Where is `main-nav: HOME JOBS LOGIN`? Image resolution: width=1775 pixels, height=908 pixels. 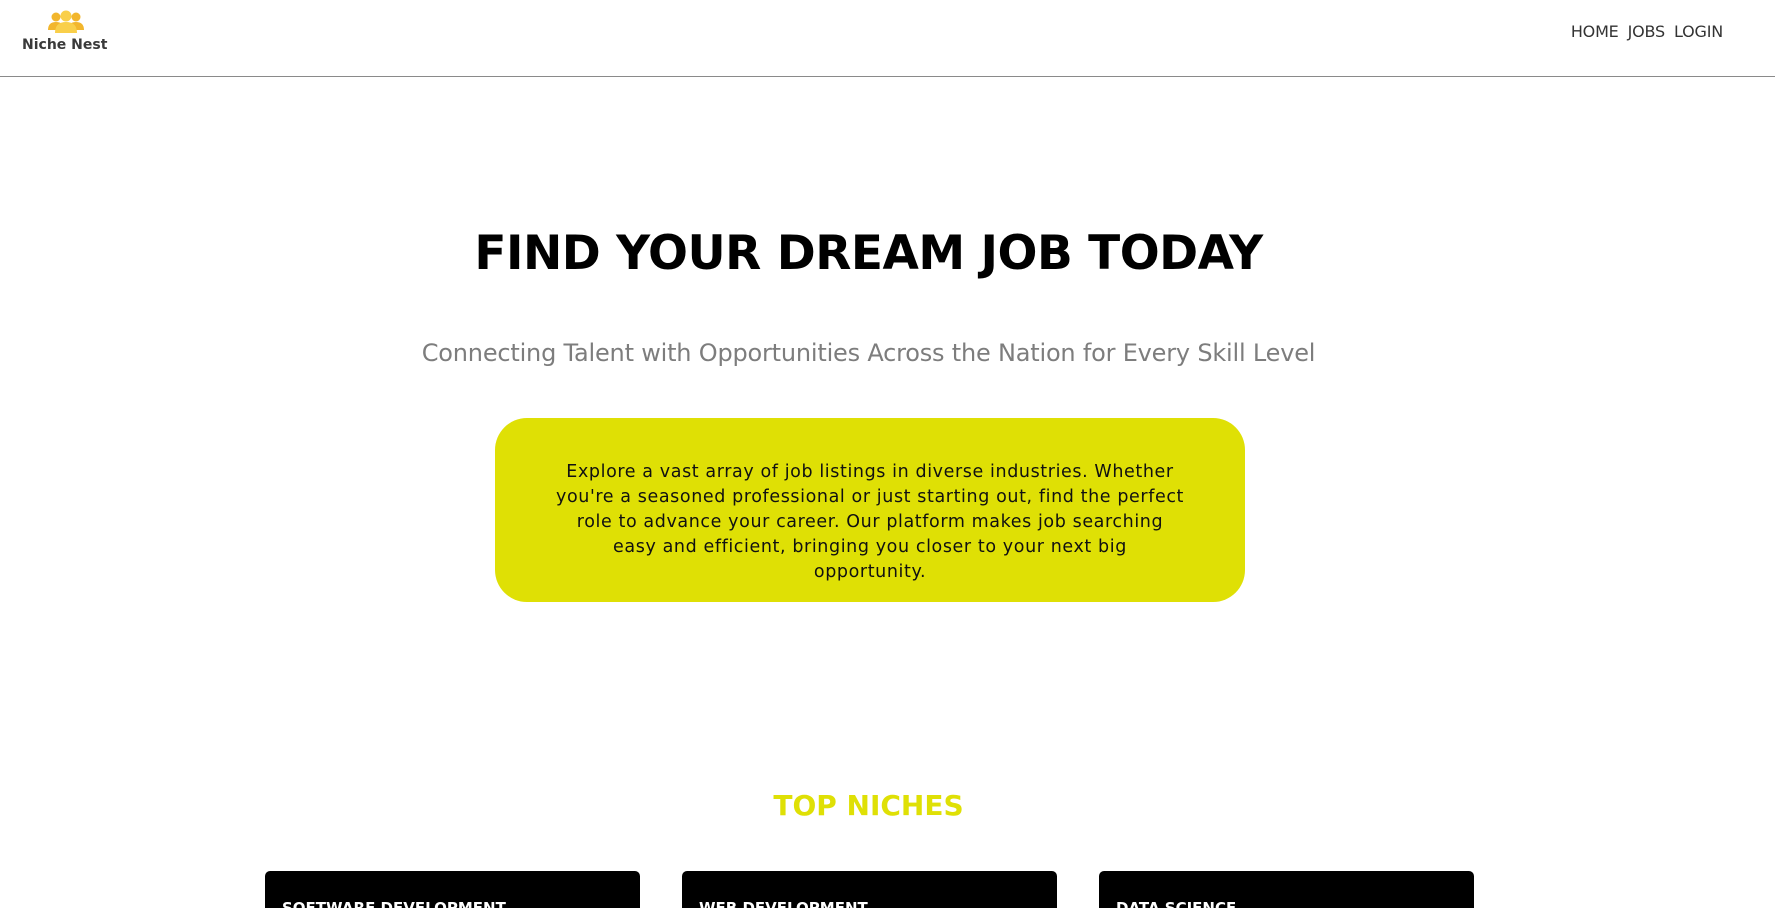
main-nav: HOME JOBS LOGIN is located at coordinates (1647, 31).